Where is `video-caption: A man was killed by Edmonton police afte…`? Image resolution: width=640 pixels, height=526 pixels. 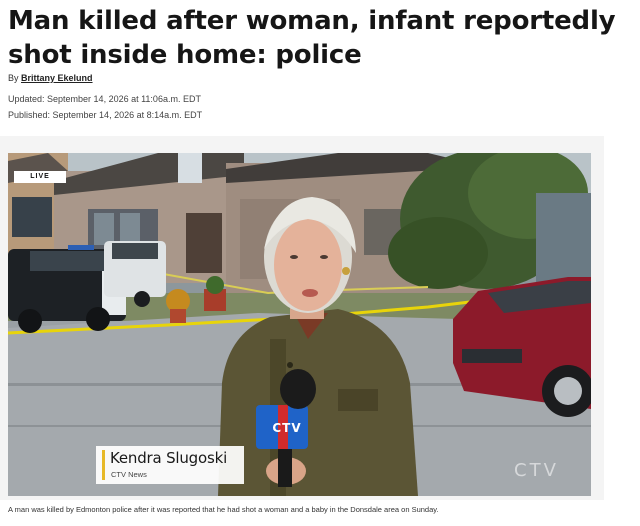
video-caption: A man was killed by Edmonton police afte… is located at coordinates (223, 509).